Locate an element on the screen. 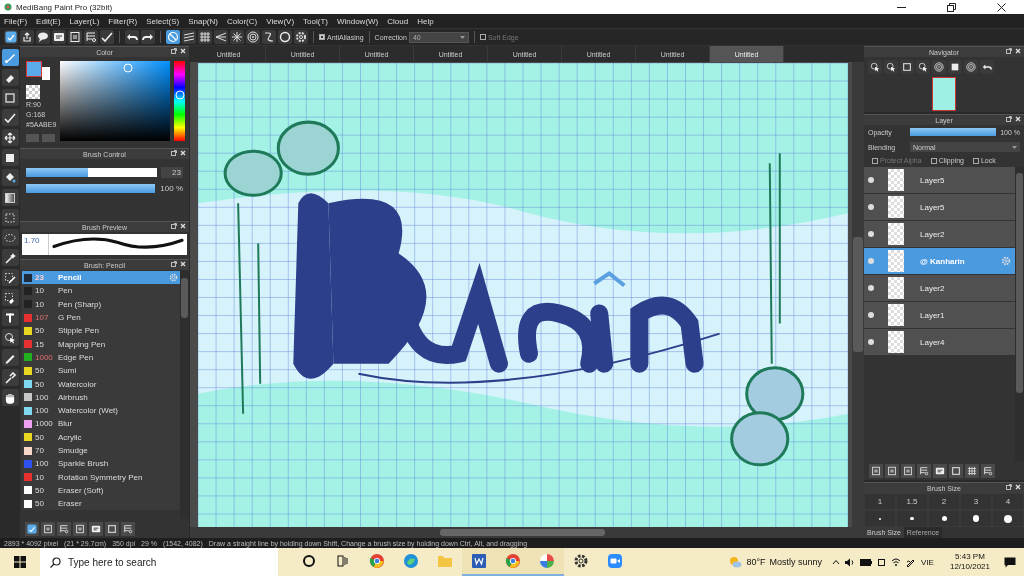 This screenshot has height=576, width=1024. menu-item: Tool(T) is located at coordinates (315, 21).